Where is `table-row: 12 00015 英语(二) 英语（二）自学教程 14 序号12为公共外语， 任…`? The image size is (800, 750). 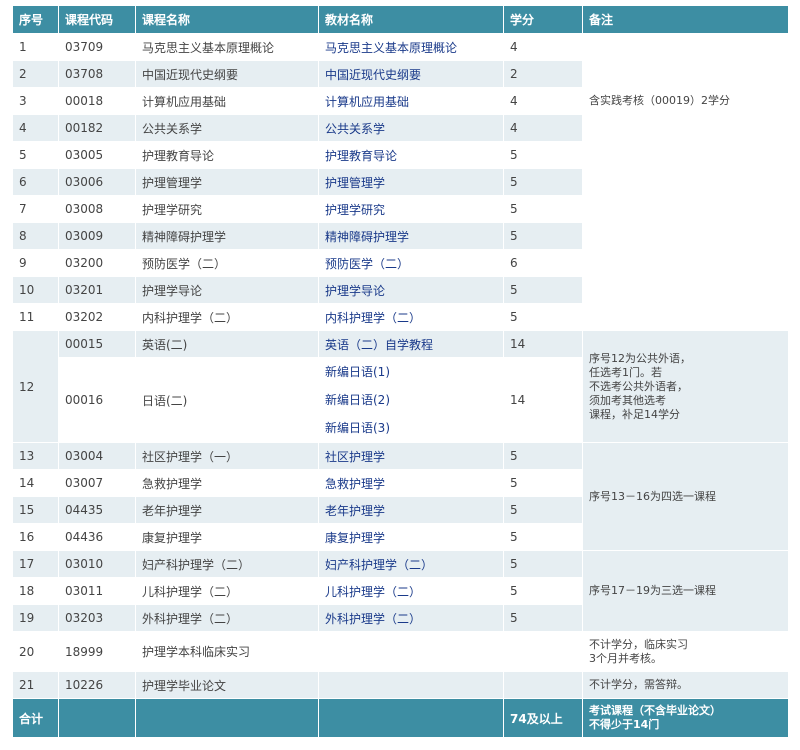 table-row: 12 00015 英语(二) 英语（二）自学教程 14 序号12为公共外语， 任… is located at coordinates (400, 386).